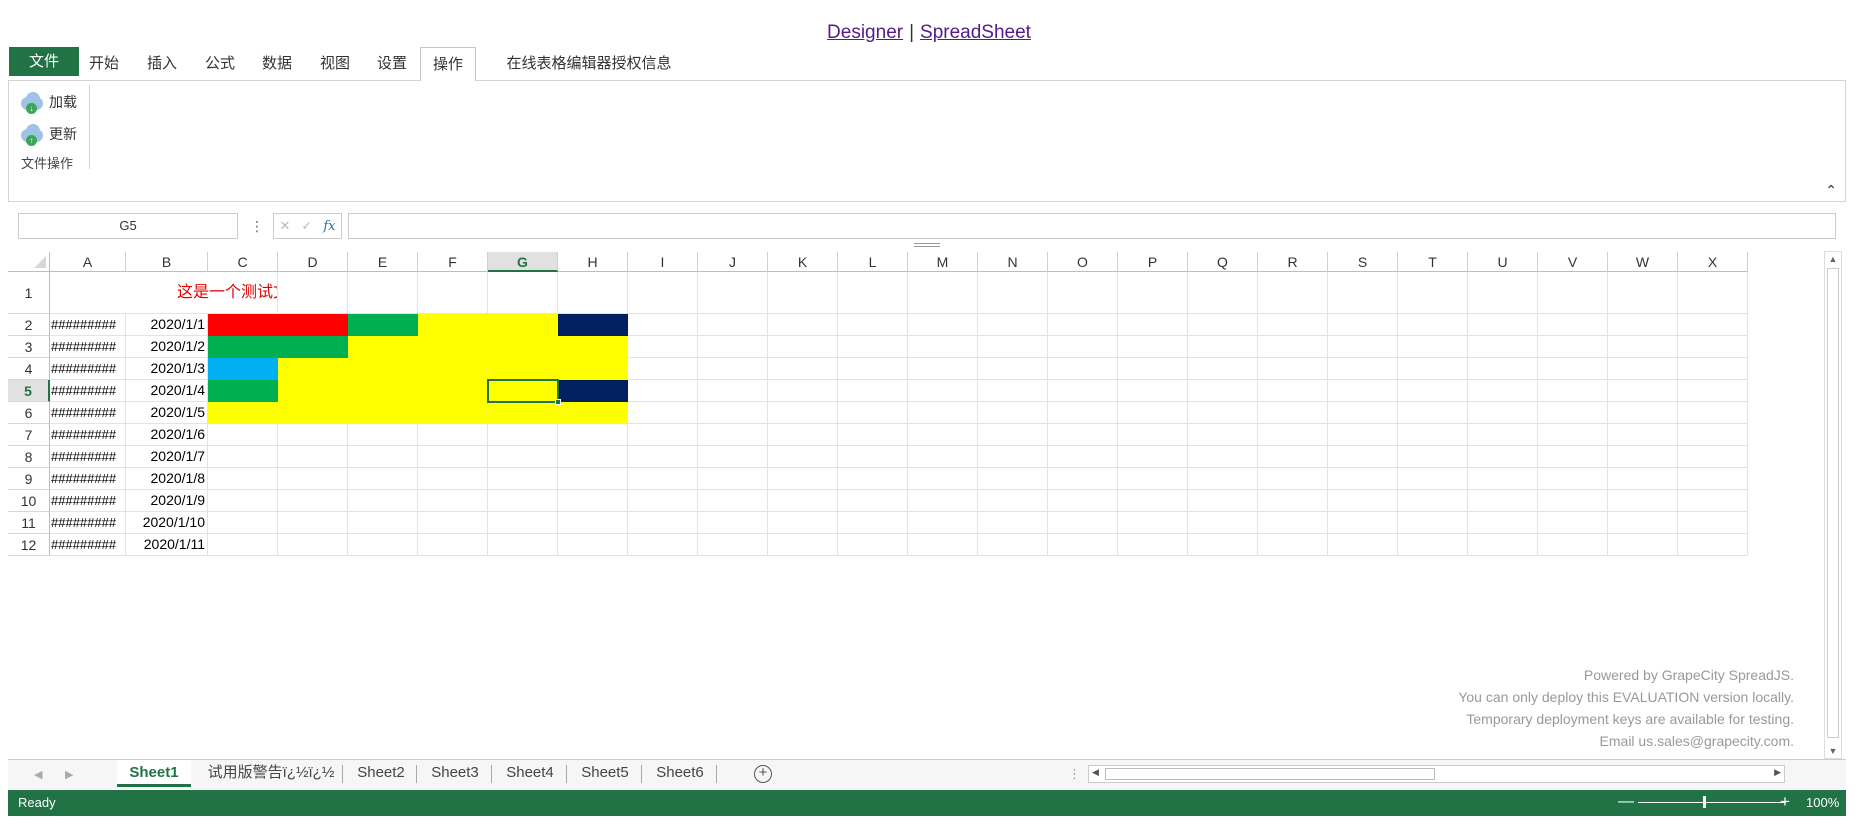 Image resolution: width=1858 pixels, height=833 pixels. What do you see at coordinates (167, 262) in the screenshot?
I see `column-header: B` at bounding box center [167, 262].